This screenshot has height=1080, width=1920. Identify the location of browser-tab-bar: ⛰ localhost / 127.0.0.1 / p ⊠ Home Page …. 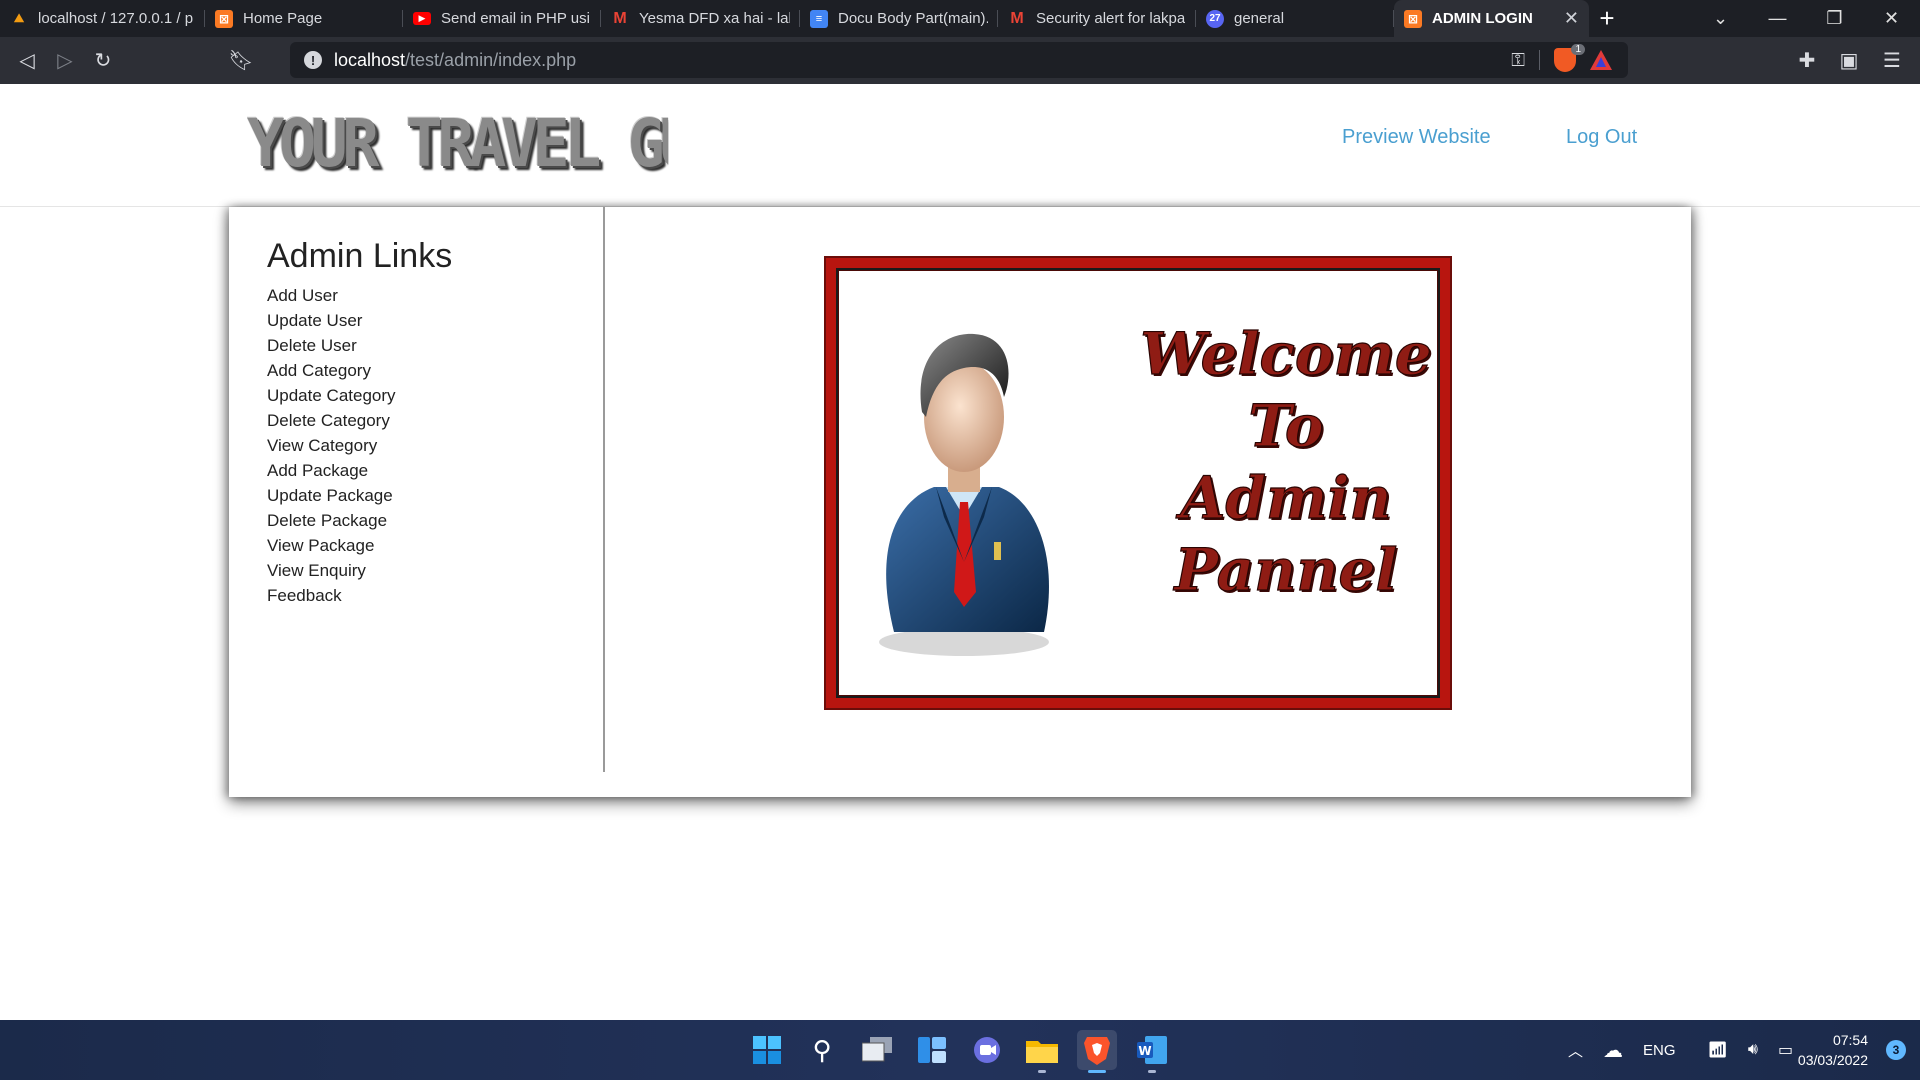
(960, 18).